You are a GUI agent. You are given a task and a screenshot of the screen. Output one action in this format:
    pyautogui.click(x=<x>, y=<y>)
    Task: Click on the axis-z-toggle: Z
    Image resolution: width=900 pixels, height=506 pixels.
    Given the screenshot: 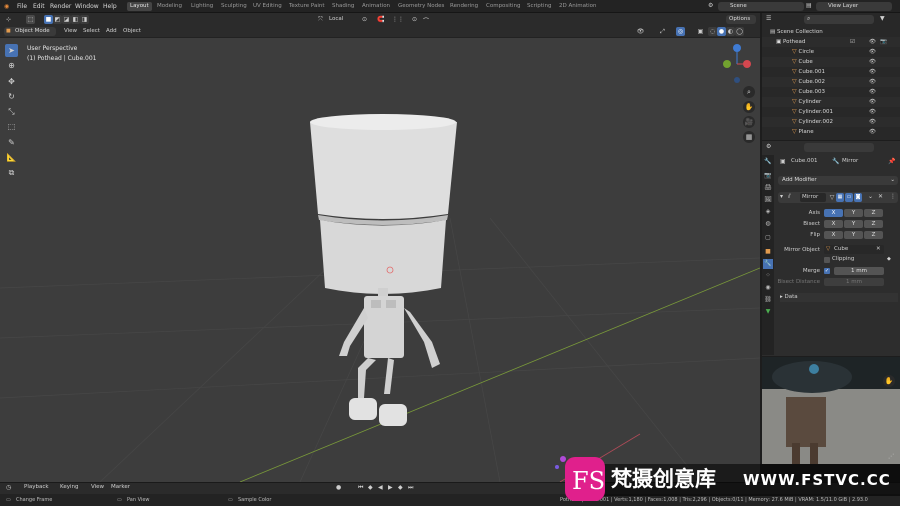 What is the action you would take?
    pyautogui.click(x=873, y=213)
    